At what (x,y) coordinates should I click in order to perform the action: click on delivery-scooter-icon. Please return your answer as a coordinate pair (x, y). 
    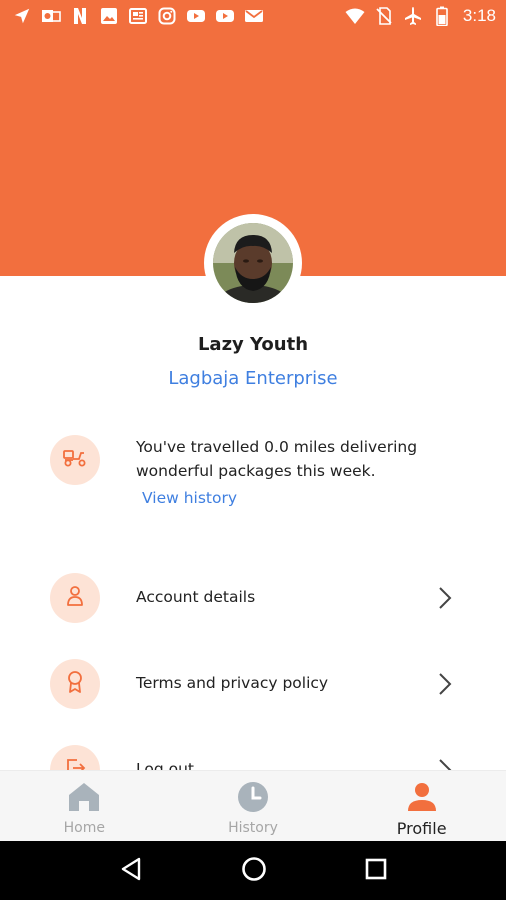
    Looking at the image, I should click on (75, 460).